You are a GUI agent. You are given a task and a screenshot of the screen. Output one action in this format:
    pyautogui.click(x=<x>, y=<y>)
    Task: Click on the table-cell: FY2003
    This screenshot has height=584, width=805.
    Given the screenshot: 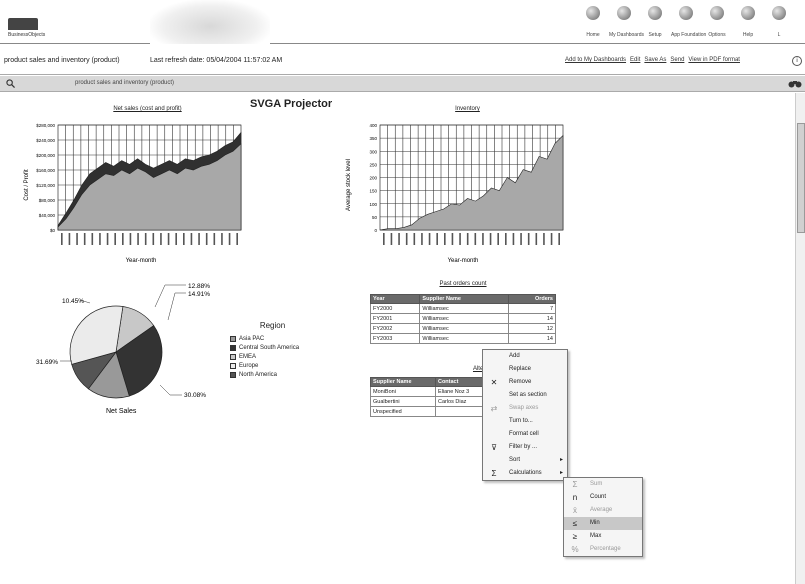 What is the action you would take?
    pyautogui.click(x=395, y=338)
    